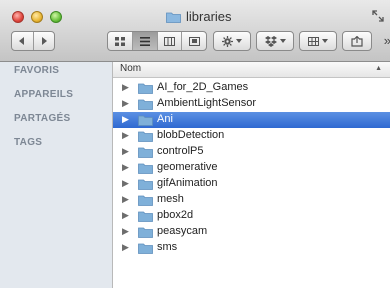 The height and width of the screenshot is (288, 390). I want to click on toolbar-overflow-button: », so click(387, 40).